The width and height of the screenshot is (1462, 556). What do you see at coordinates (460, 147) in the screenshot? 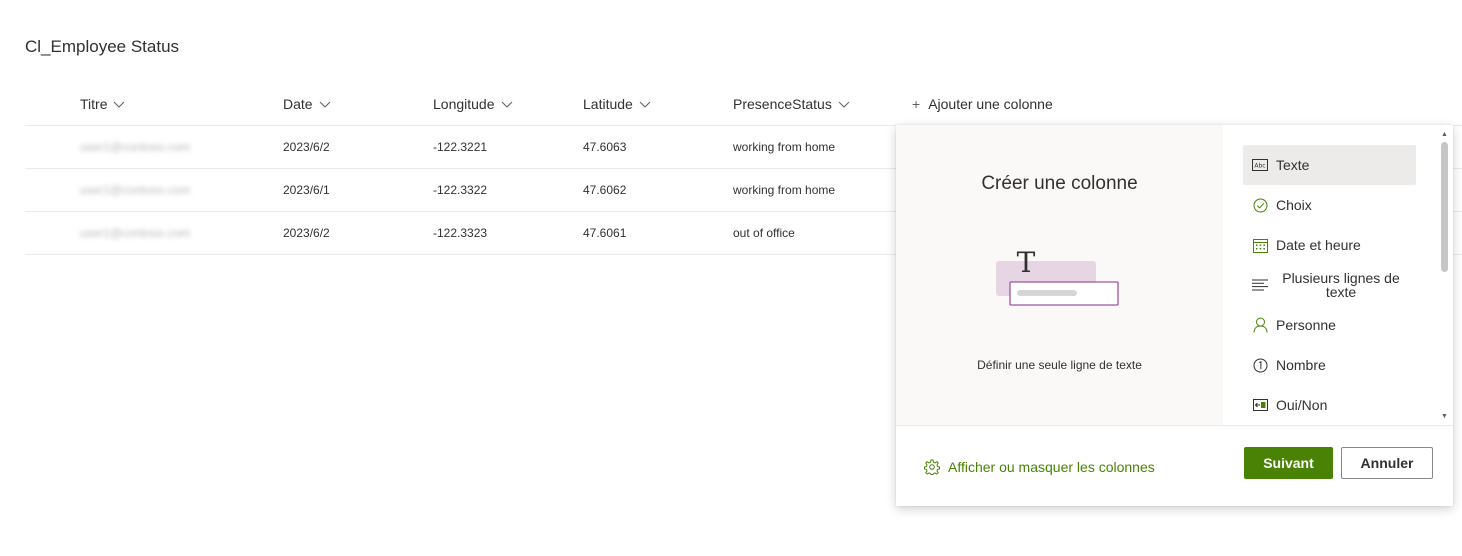
I see `cell-longitude: -122.3221` at bounding box center [460, 147].